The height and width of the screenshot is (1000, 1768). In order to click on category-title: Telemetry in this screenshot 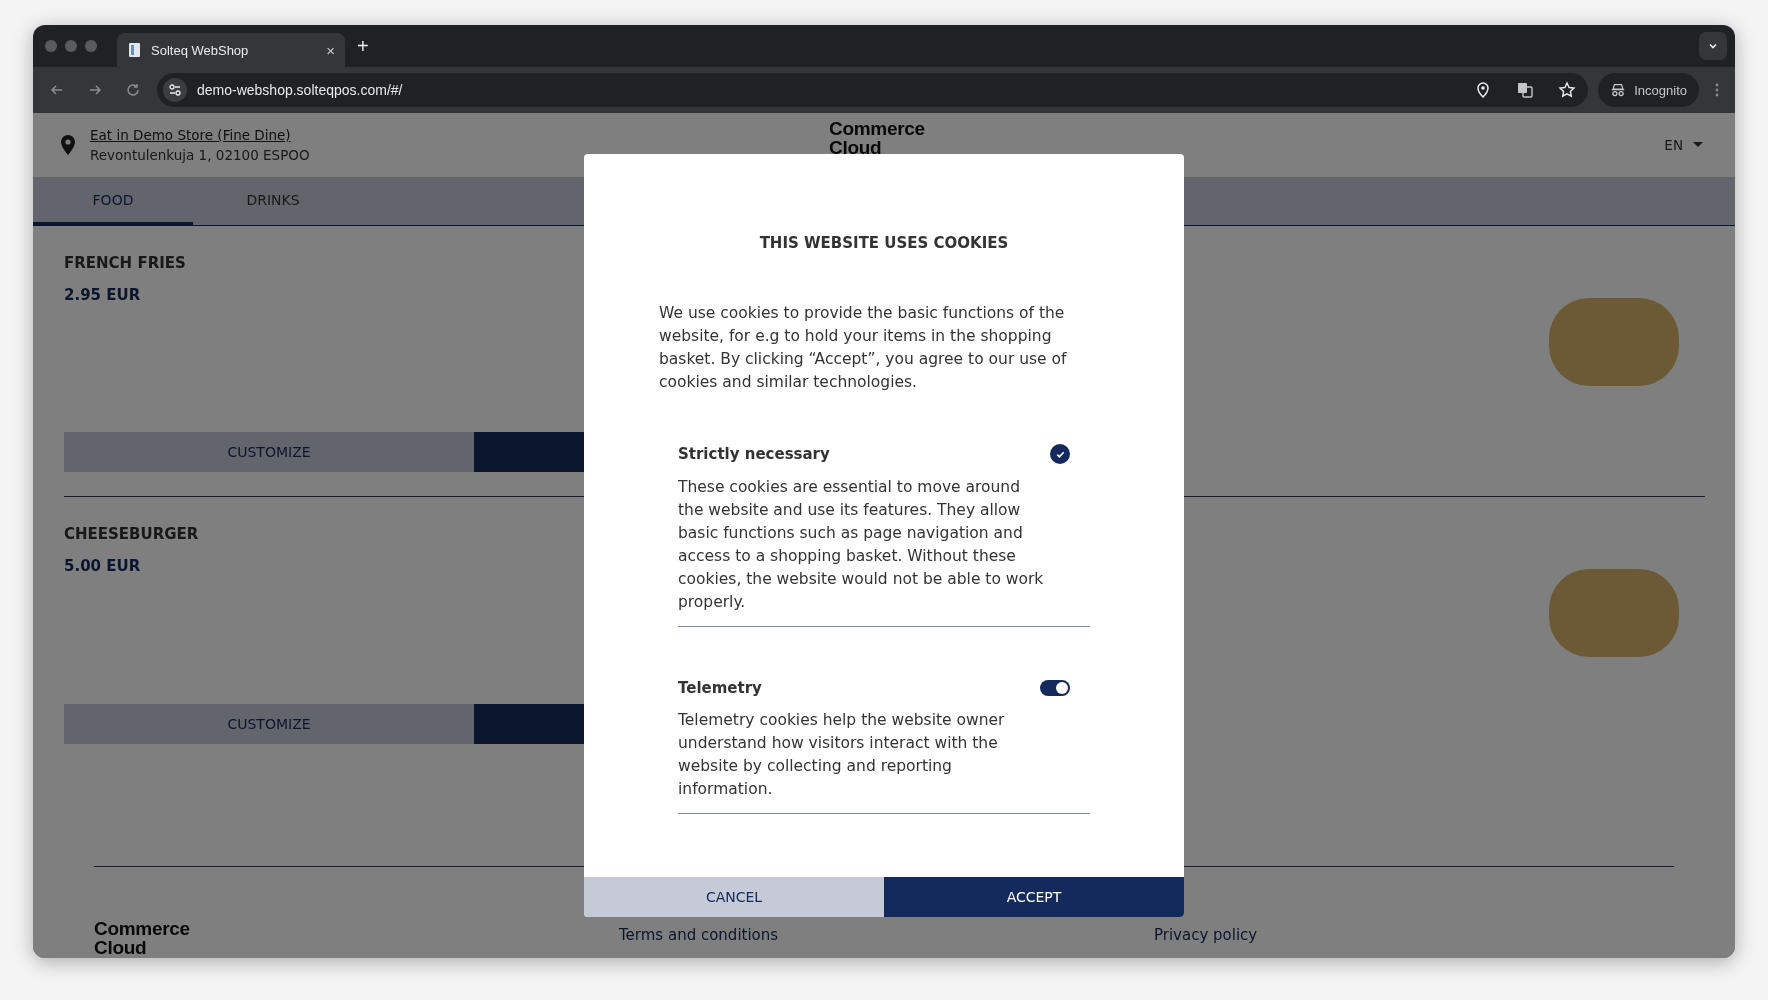, I will do `click(720, 688)`.